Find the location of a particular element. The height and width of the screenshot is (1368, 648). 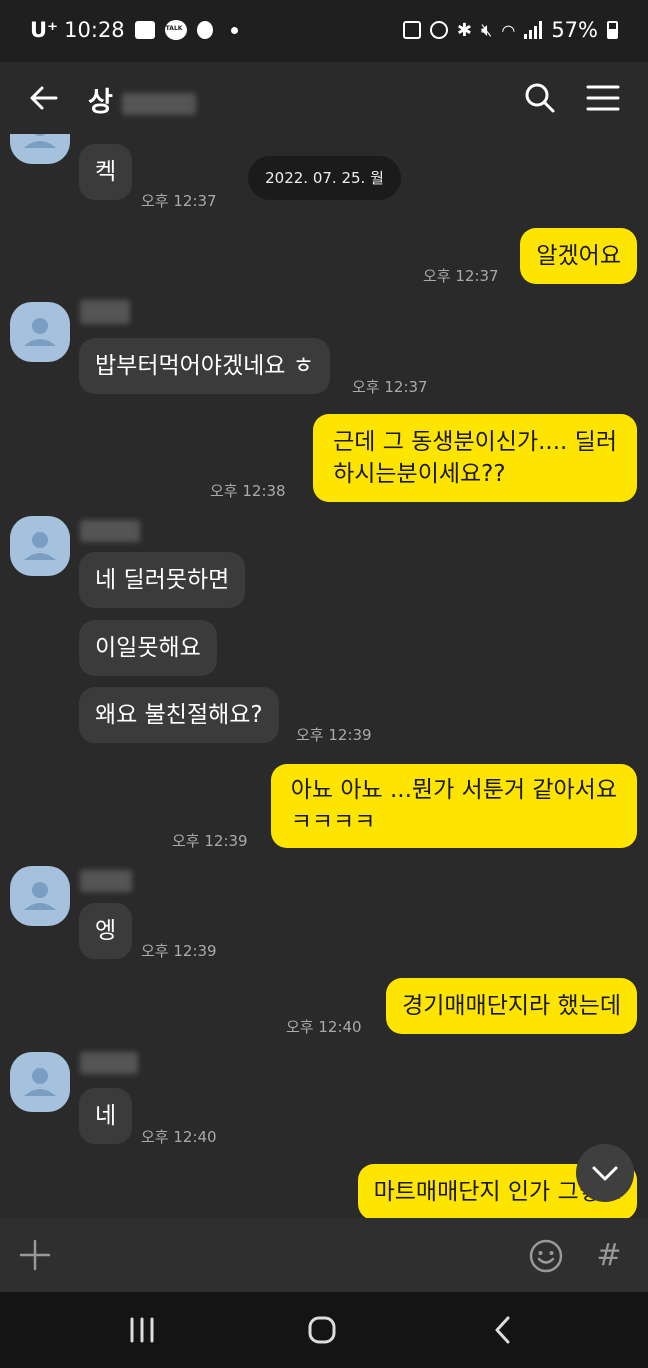

clock: 10:28 is located at coordinates (94, 30).